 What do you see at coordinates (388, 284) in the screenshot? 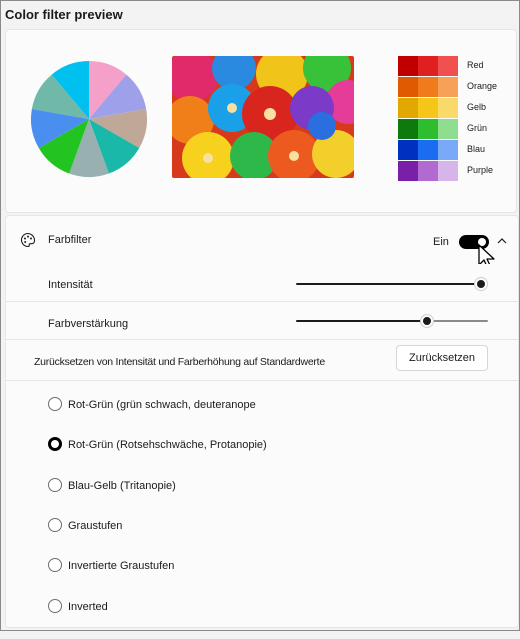
I see `intensity-slider-track` at bounding box center [388, 284].